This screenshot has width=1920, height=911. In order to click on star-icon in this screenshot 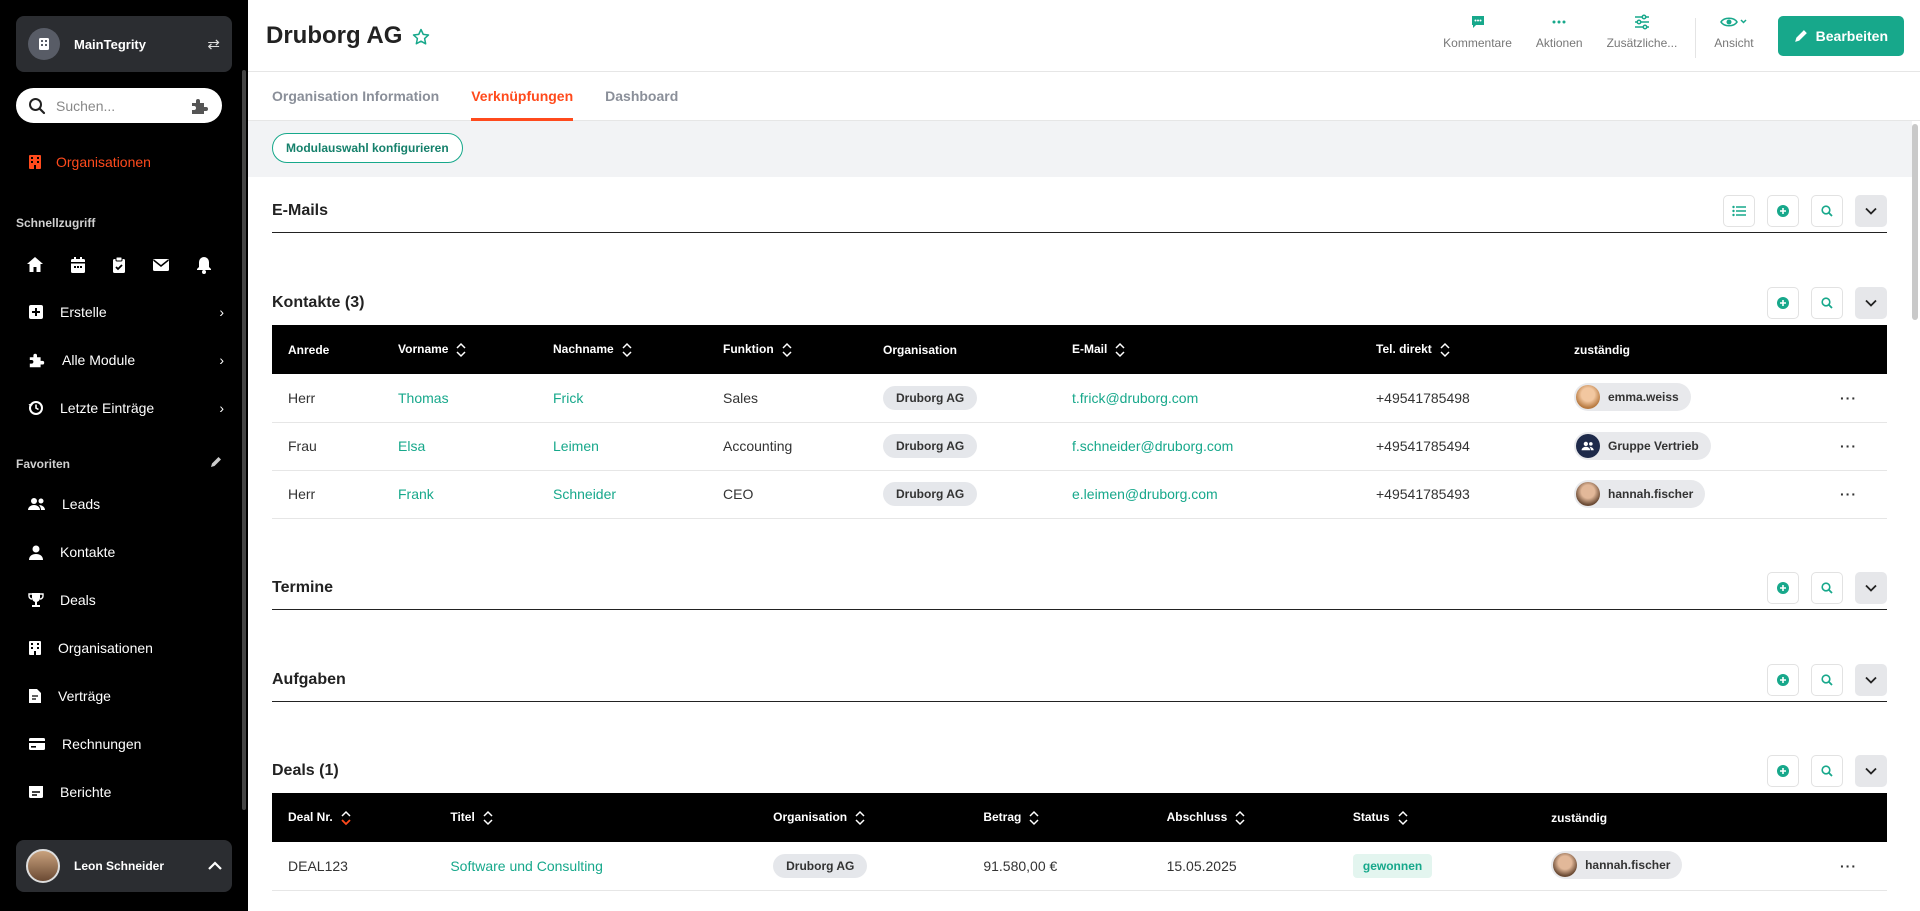, I will do `click(421, 37)`.